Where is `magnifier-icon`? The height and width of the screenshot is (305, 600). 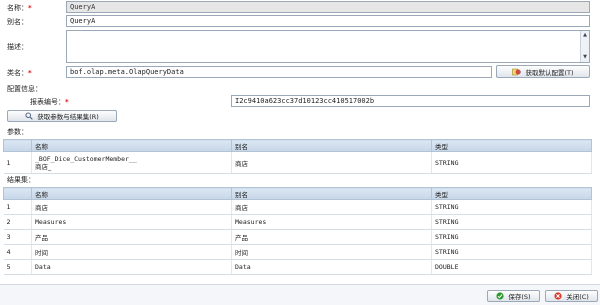 magnifier-icon is located at coordinates (29, 116).